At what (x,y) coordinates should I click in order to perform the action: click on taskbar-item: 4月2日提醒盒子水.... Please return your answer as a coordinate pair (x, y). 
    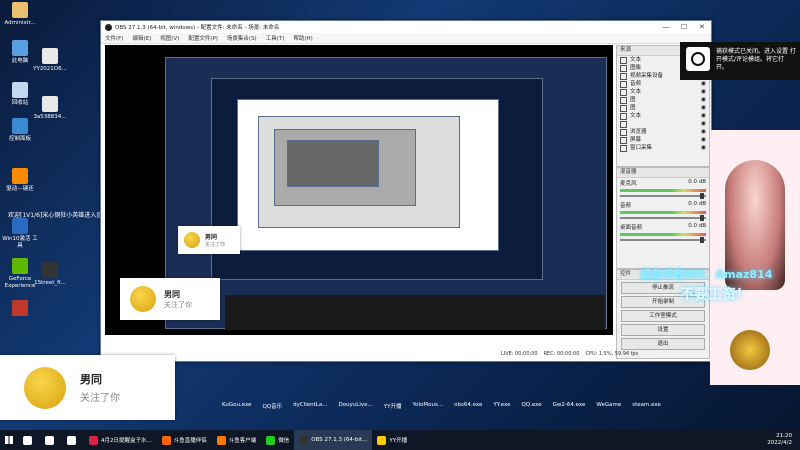
    Looking at the image, I should click on (120, 440).